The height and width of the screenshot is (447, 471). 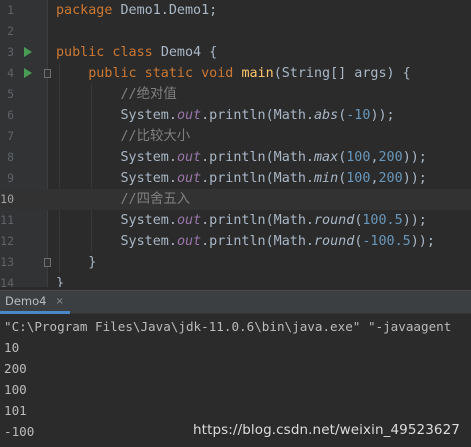 I want to click on code-token: public class, so click(x=108, y=52).